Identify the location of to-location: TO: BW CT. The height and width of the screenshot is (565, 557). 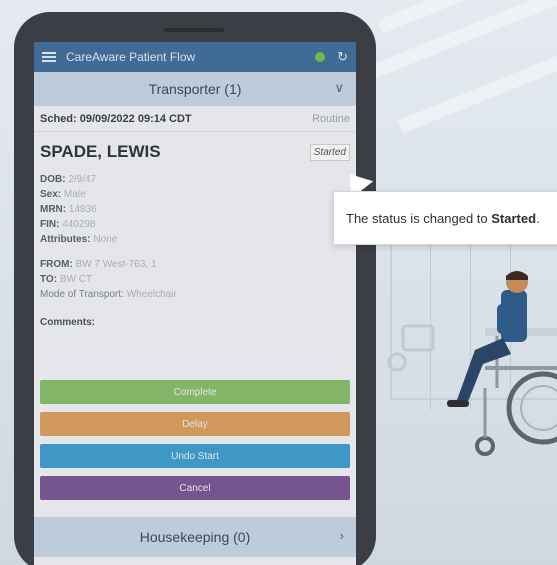
(66, 279).